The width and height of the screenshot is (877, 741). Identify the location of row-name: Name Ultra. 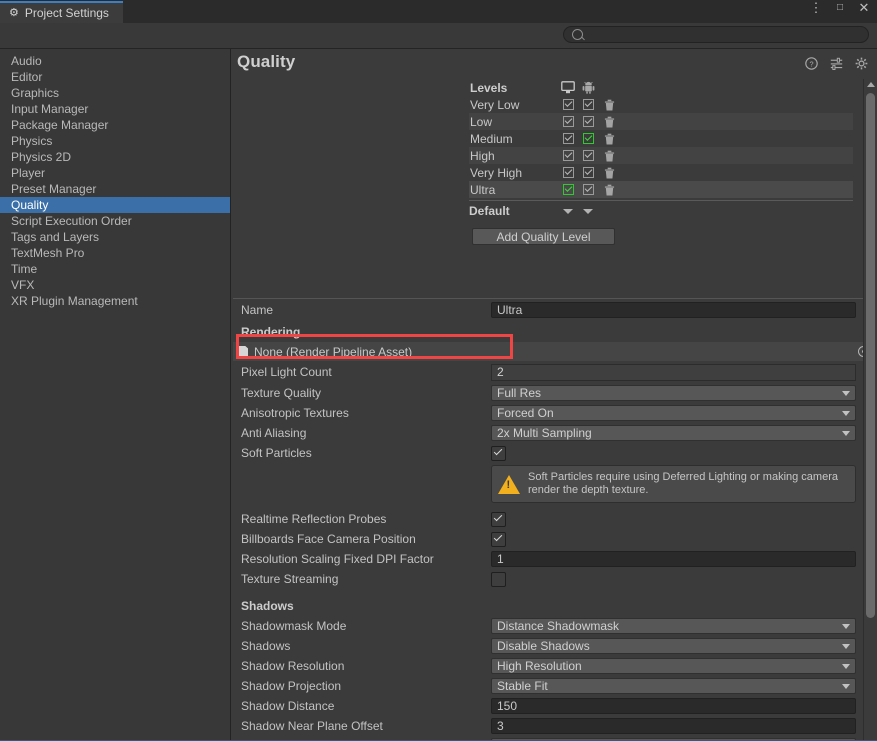
(554, 310).